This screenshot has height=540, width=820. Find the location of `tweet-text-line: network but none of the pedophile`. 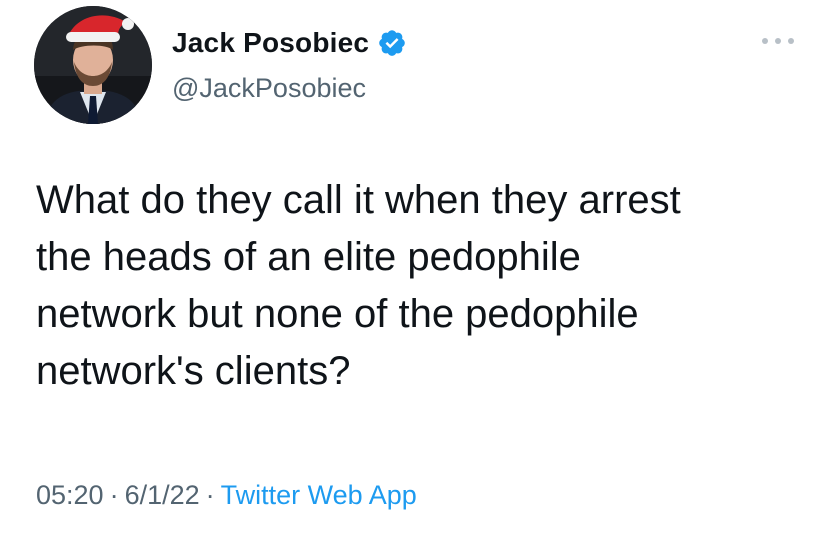

tweet-text-line: network but none of the pedophile is located at coordinates (337, 314).